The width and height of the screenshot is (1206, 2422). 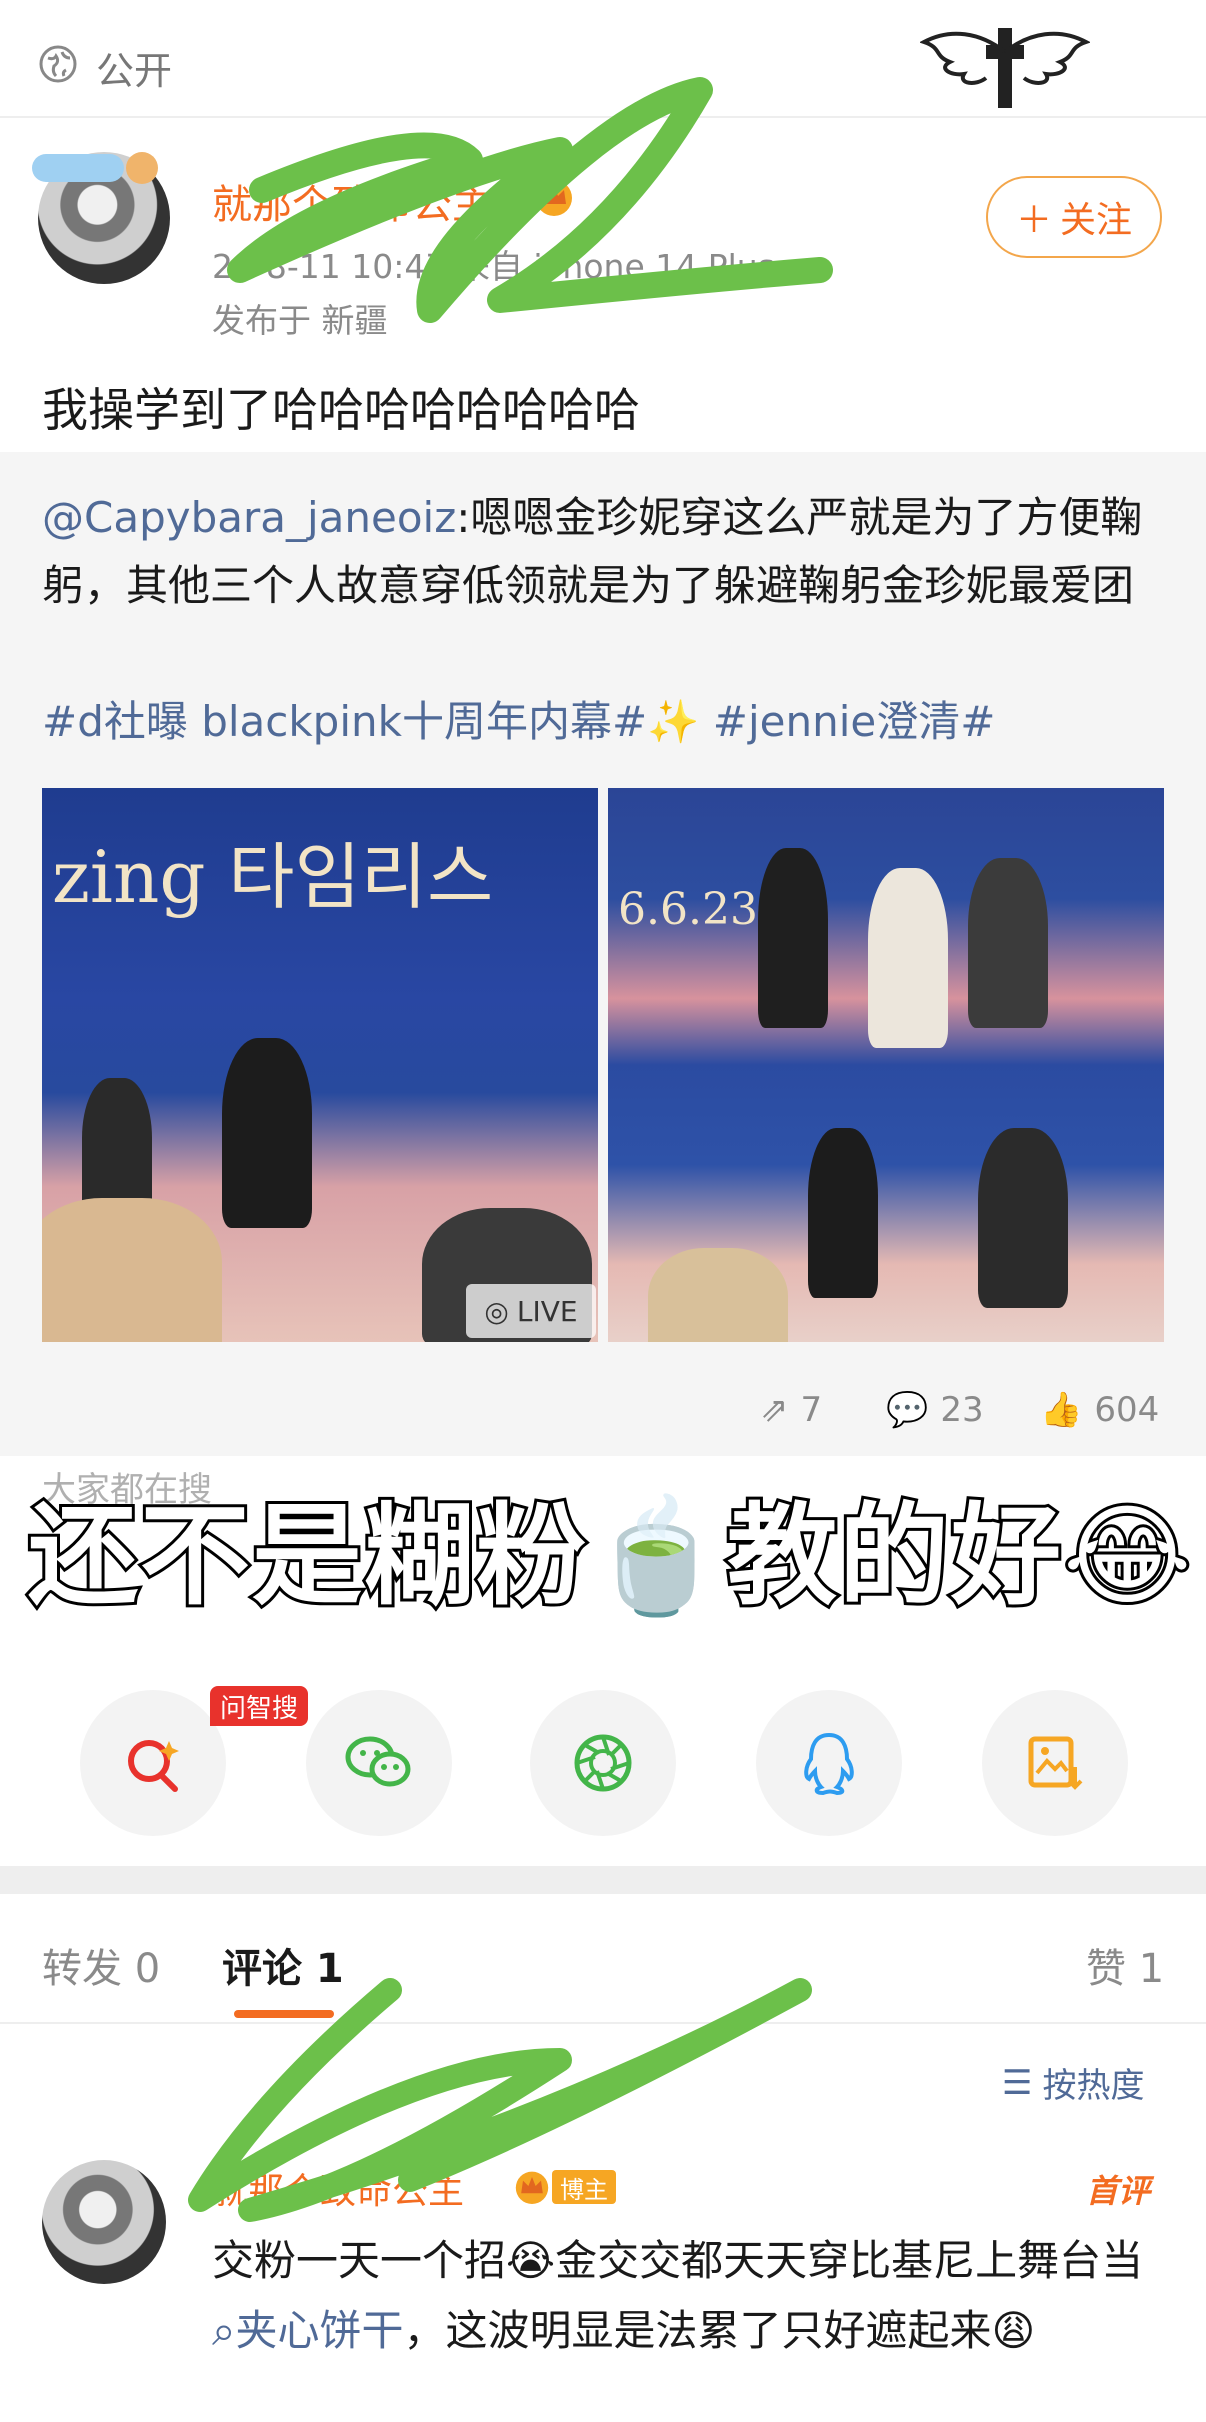 I want to click on author-name: 就那个致命公主, so click(x=352, y=201).